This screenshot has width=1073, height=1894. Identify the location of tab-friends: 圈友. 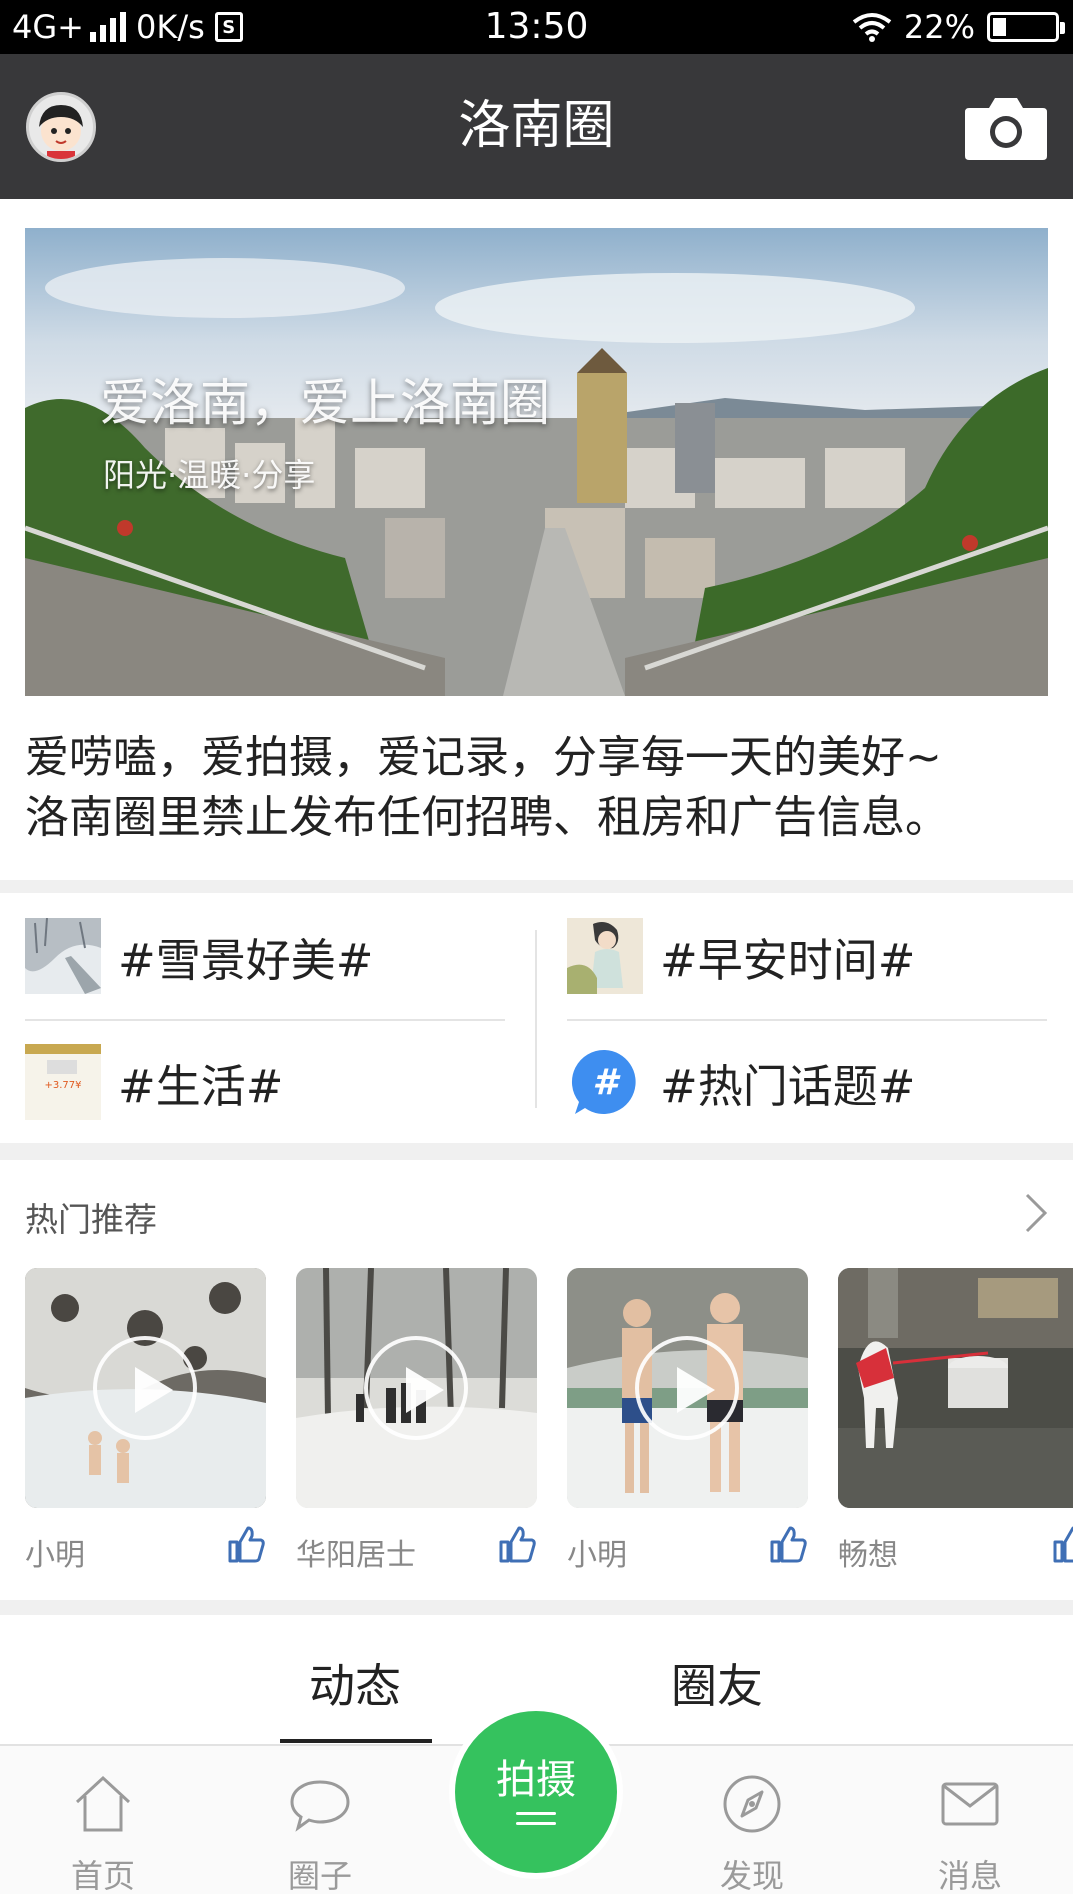
(717, 1683).